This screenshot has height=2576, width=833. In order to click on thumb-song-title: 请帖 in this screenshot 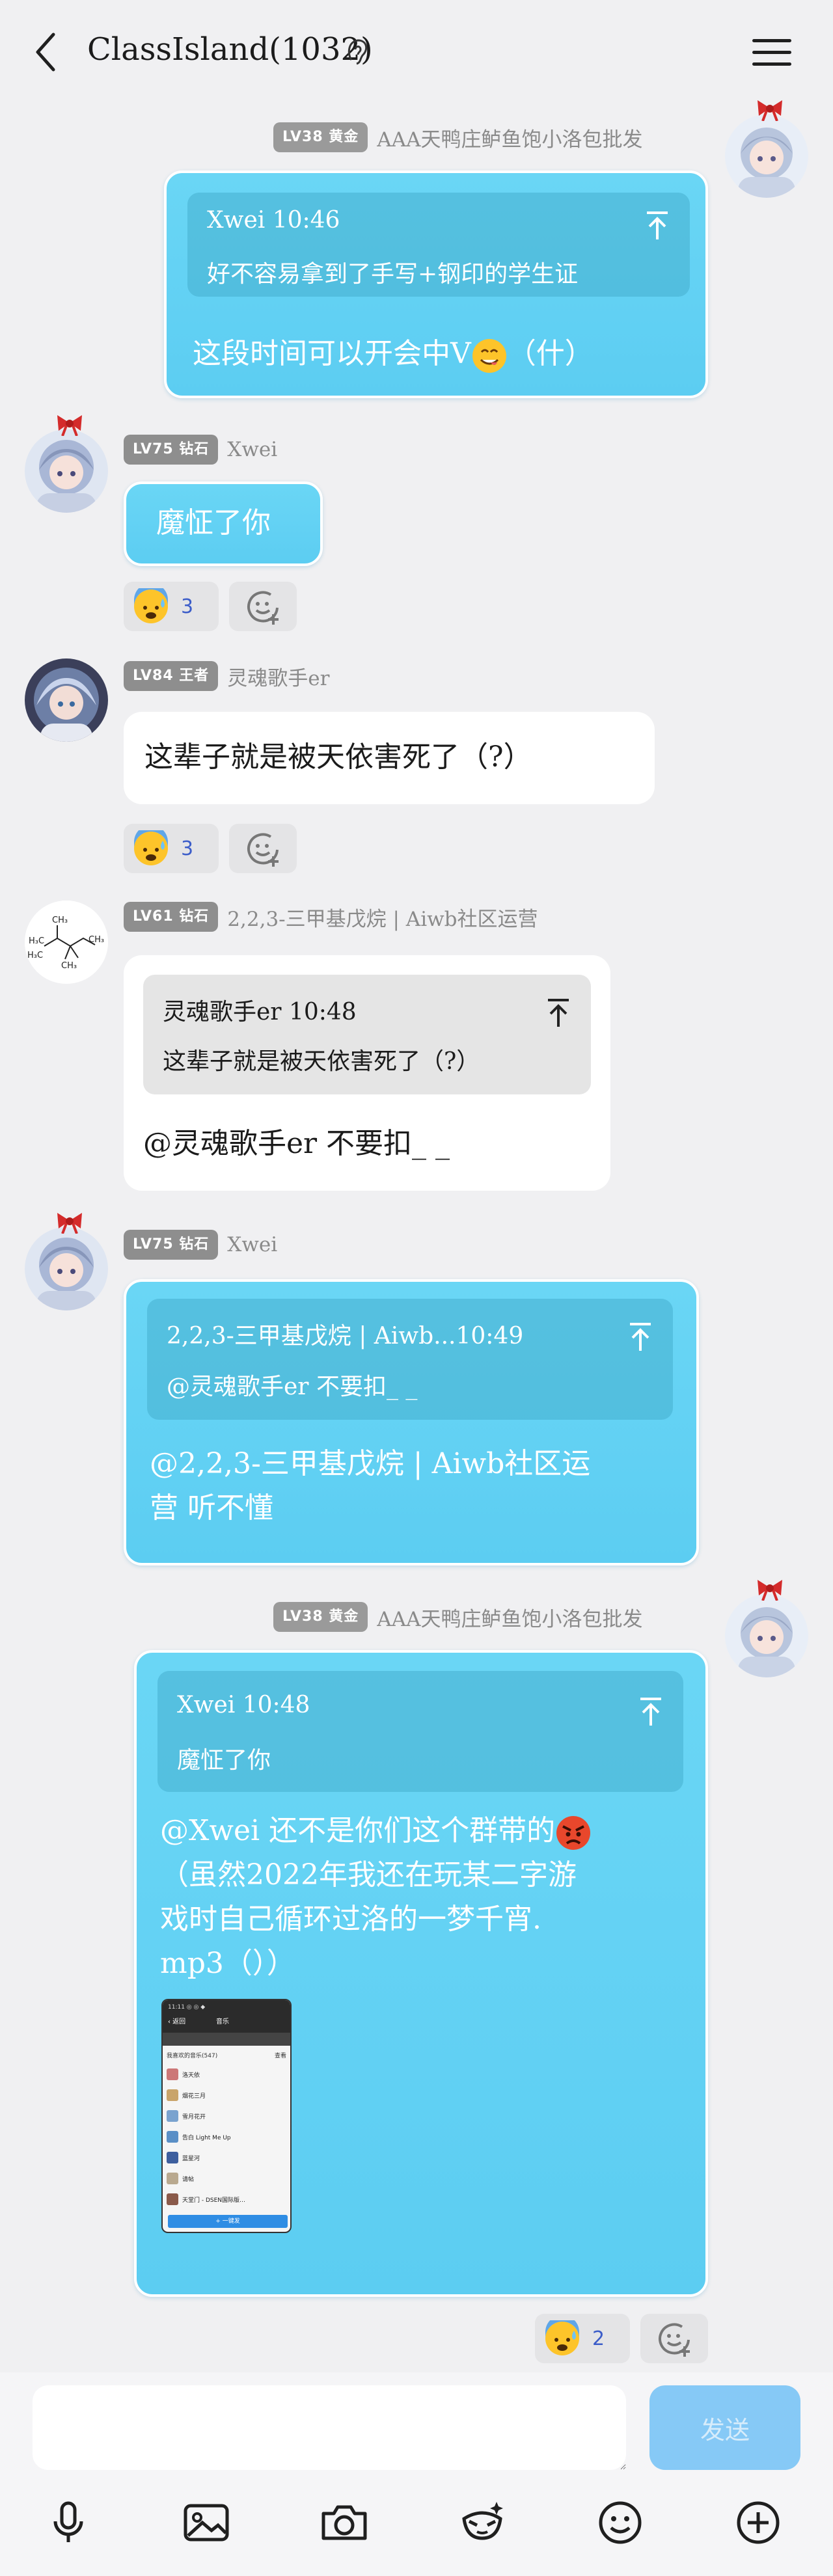, I will do `click(188, 2179)`.